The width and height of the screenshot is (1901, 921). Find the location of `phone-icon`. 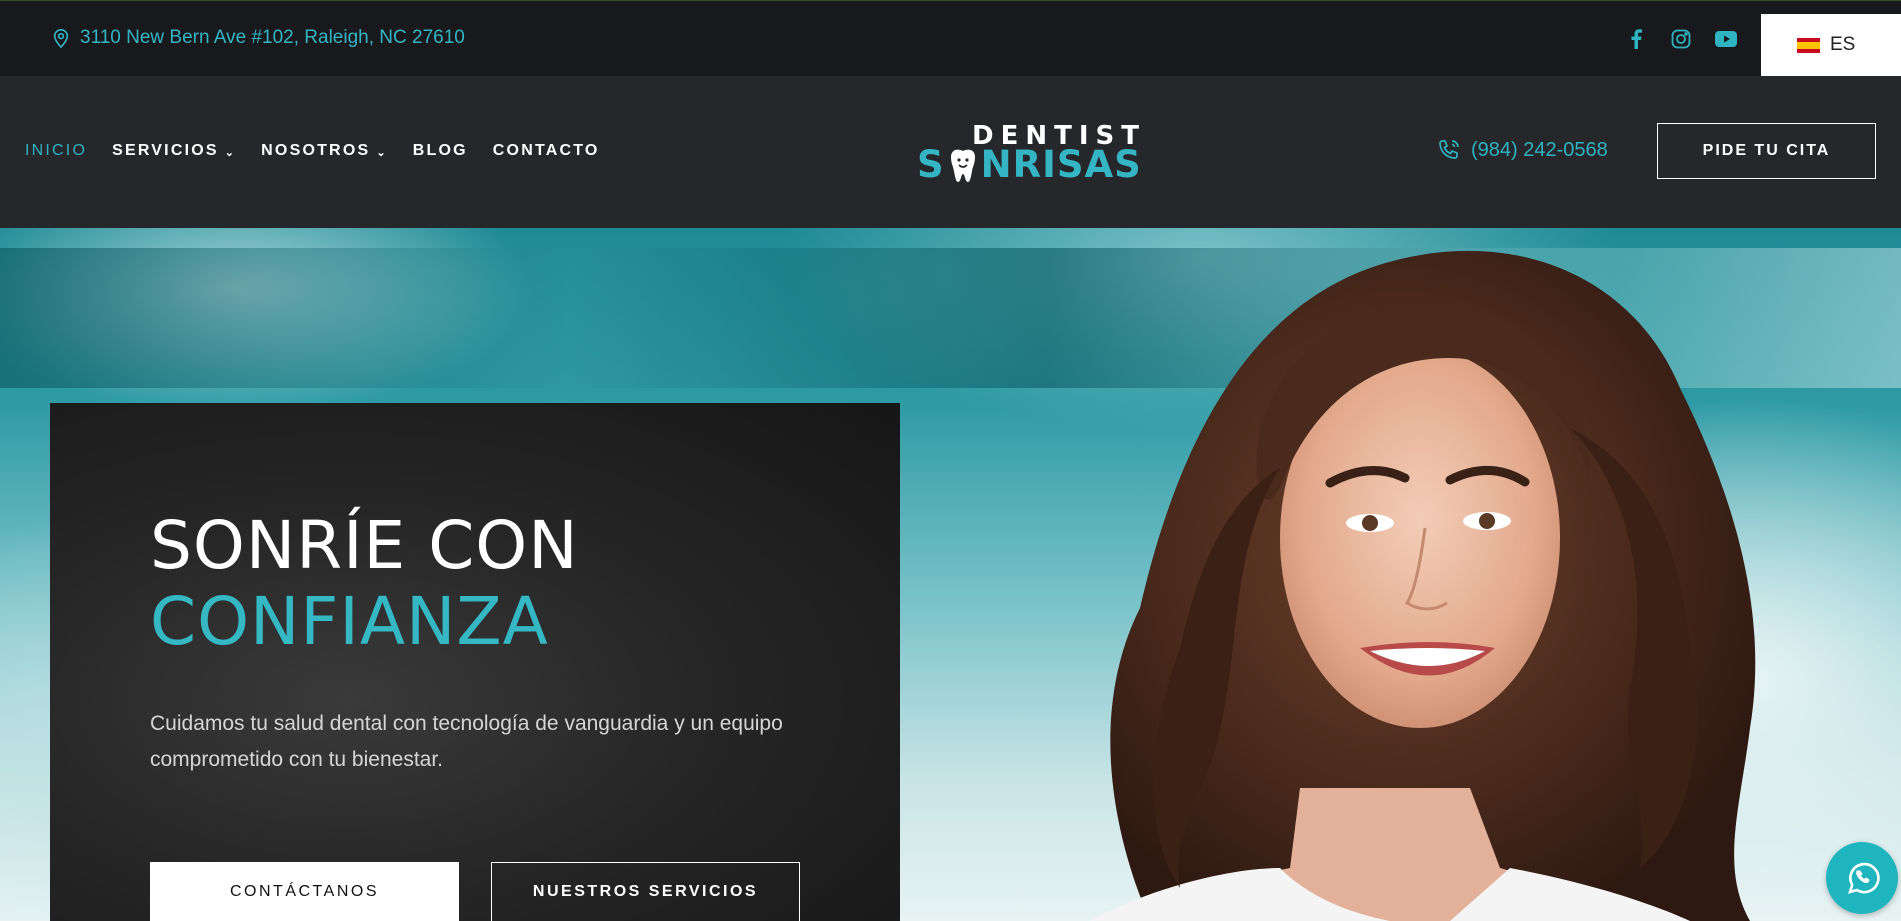

phone-icon is located at coordinates (1449, 149).